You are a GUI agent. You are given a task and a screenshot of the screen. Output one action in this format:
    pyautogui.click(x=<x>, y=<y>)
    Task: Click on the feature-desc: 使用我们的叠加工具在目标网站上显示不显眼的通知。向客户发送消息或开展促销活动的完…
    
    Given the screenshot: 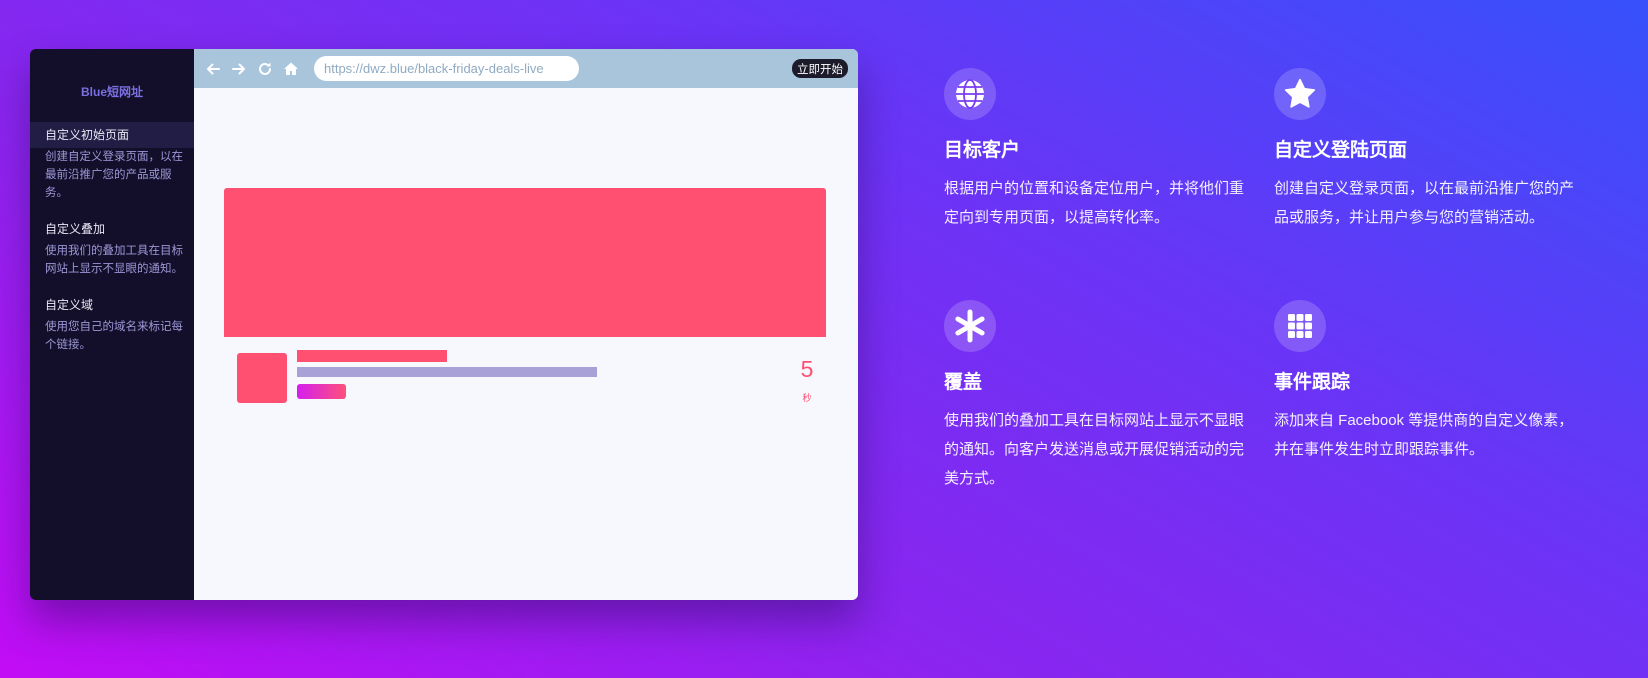 What is the action you would take?
    pyautogui.click(x=1094, y=449)
    